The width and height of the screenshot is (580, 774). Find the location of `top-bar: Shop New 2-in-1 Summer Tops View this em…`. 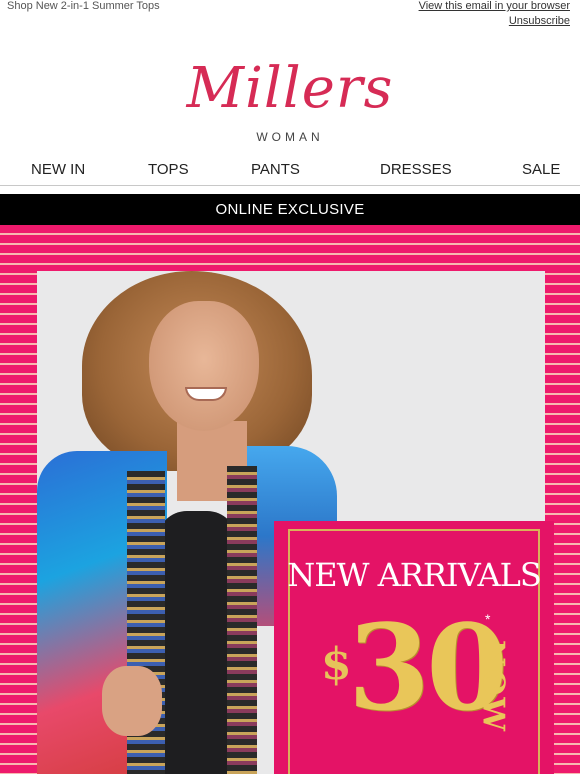

top-bar: Shop New 2-in-1 Summer Tops View this em… is located at coordinates (290, 14).